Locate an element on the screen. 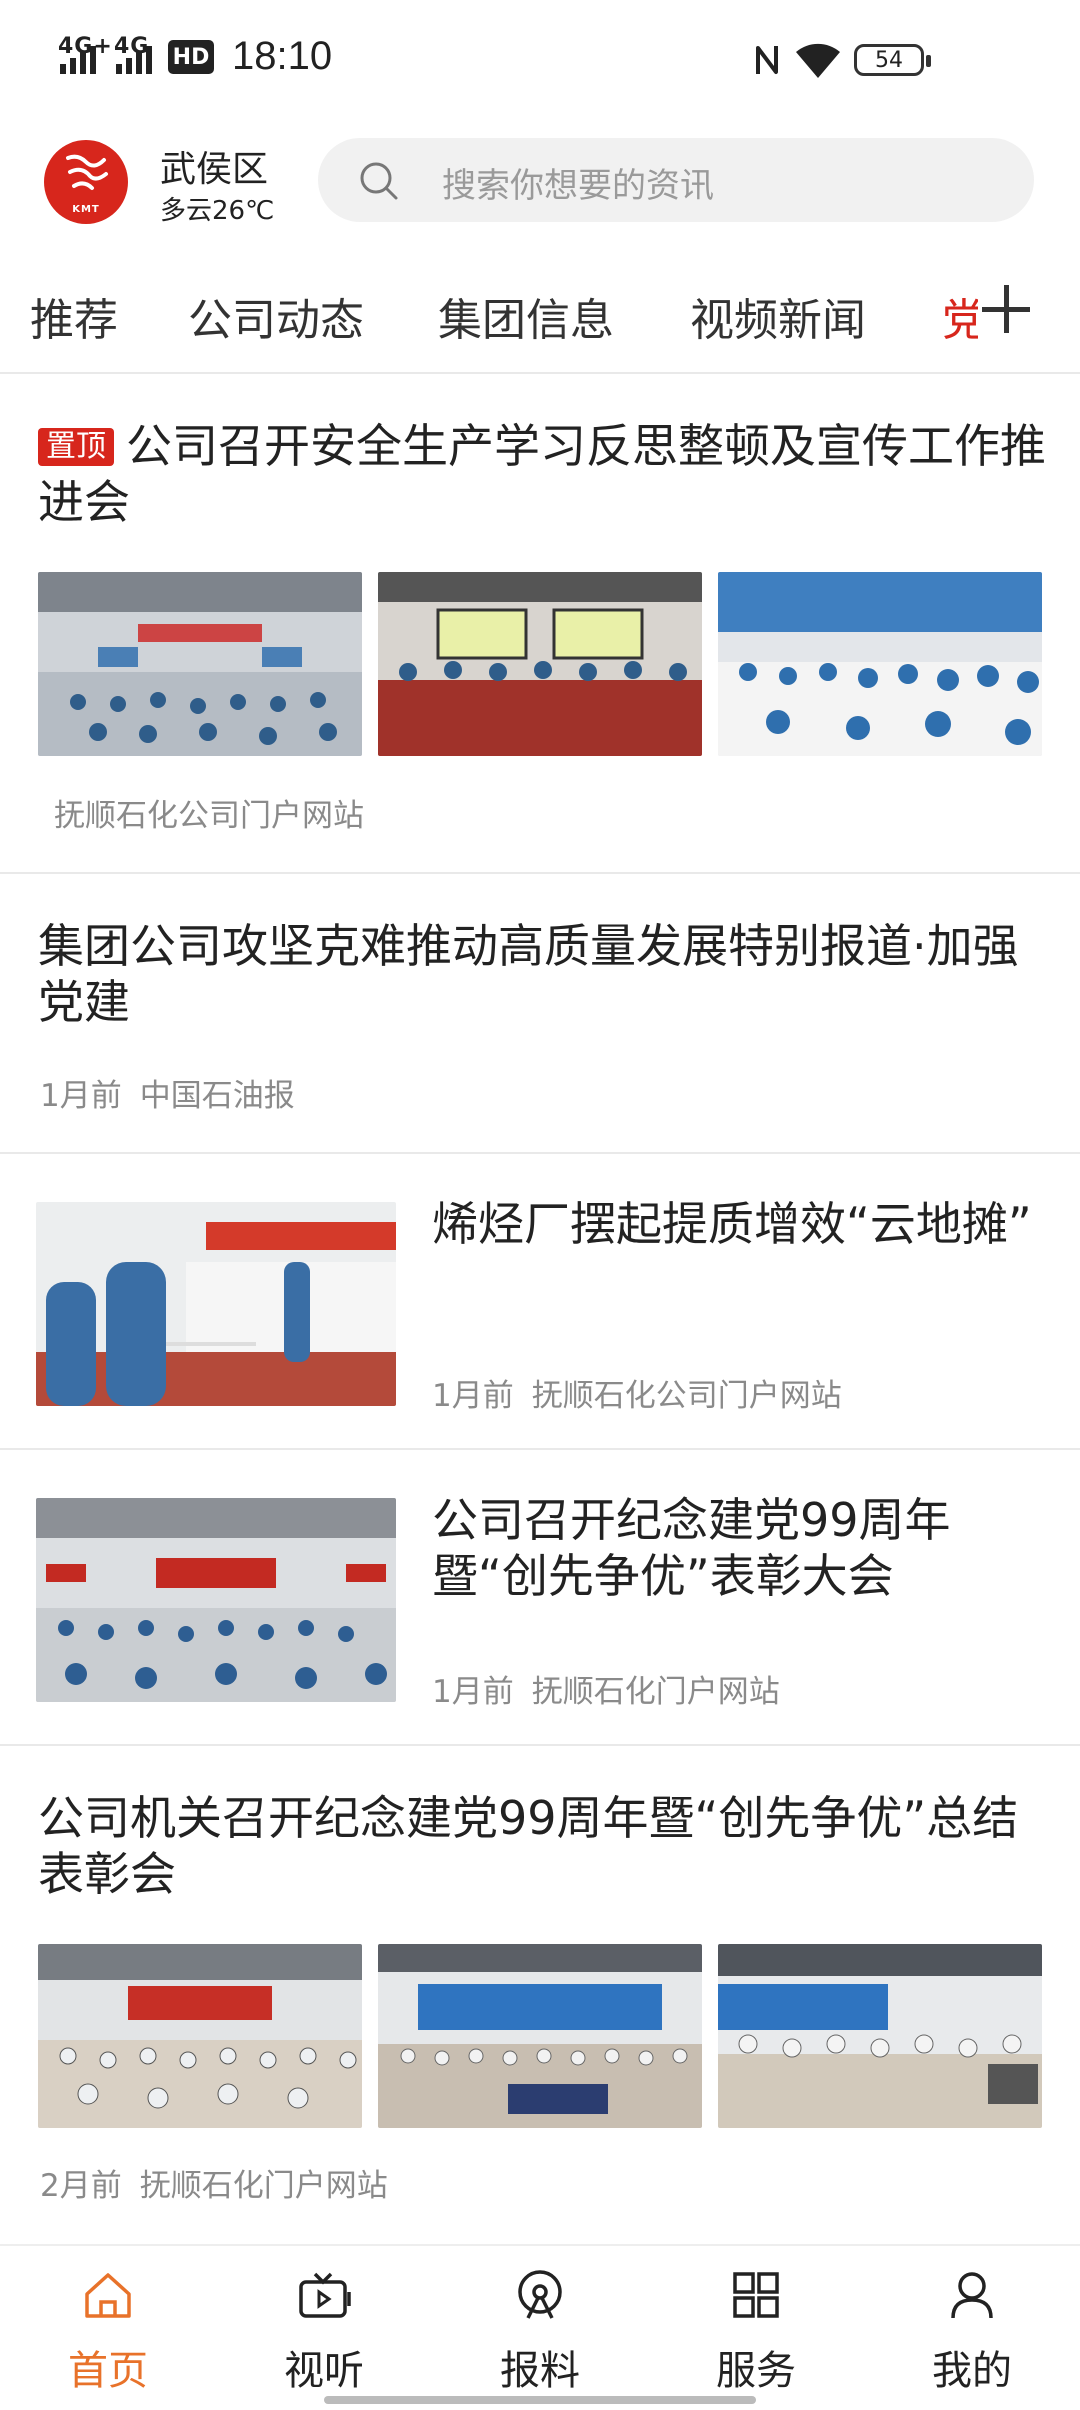 Image resolution: width=1080 pixels, height=2410 pixels. news-title-text: 公司召开安全生产学习反思整顿及宣传工作推进会 is located at coordinates (542, 474).